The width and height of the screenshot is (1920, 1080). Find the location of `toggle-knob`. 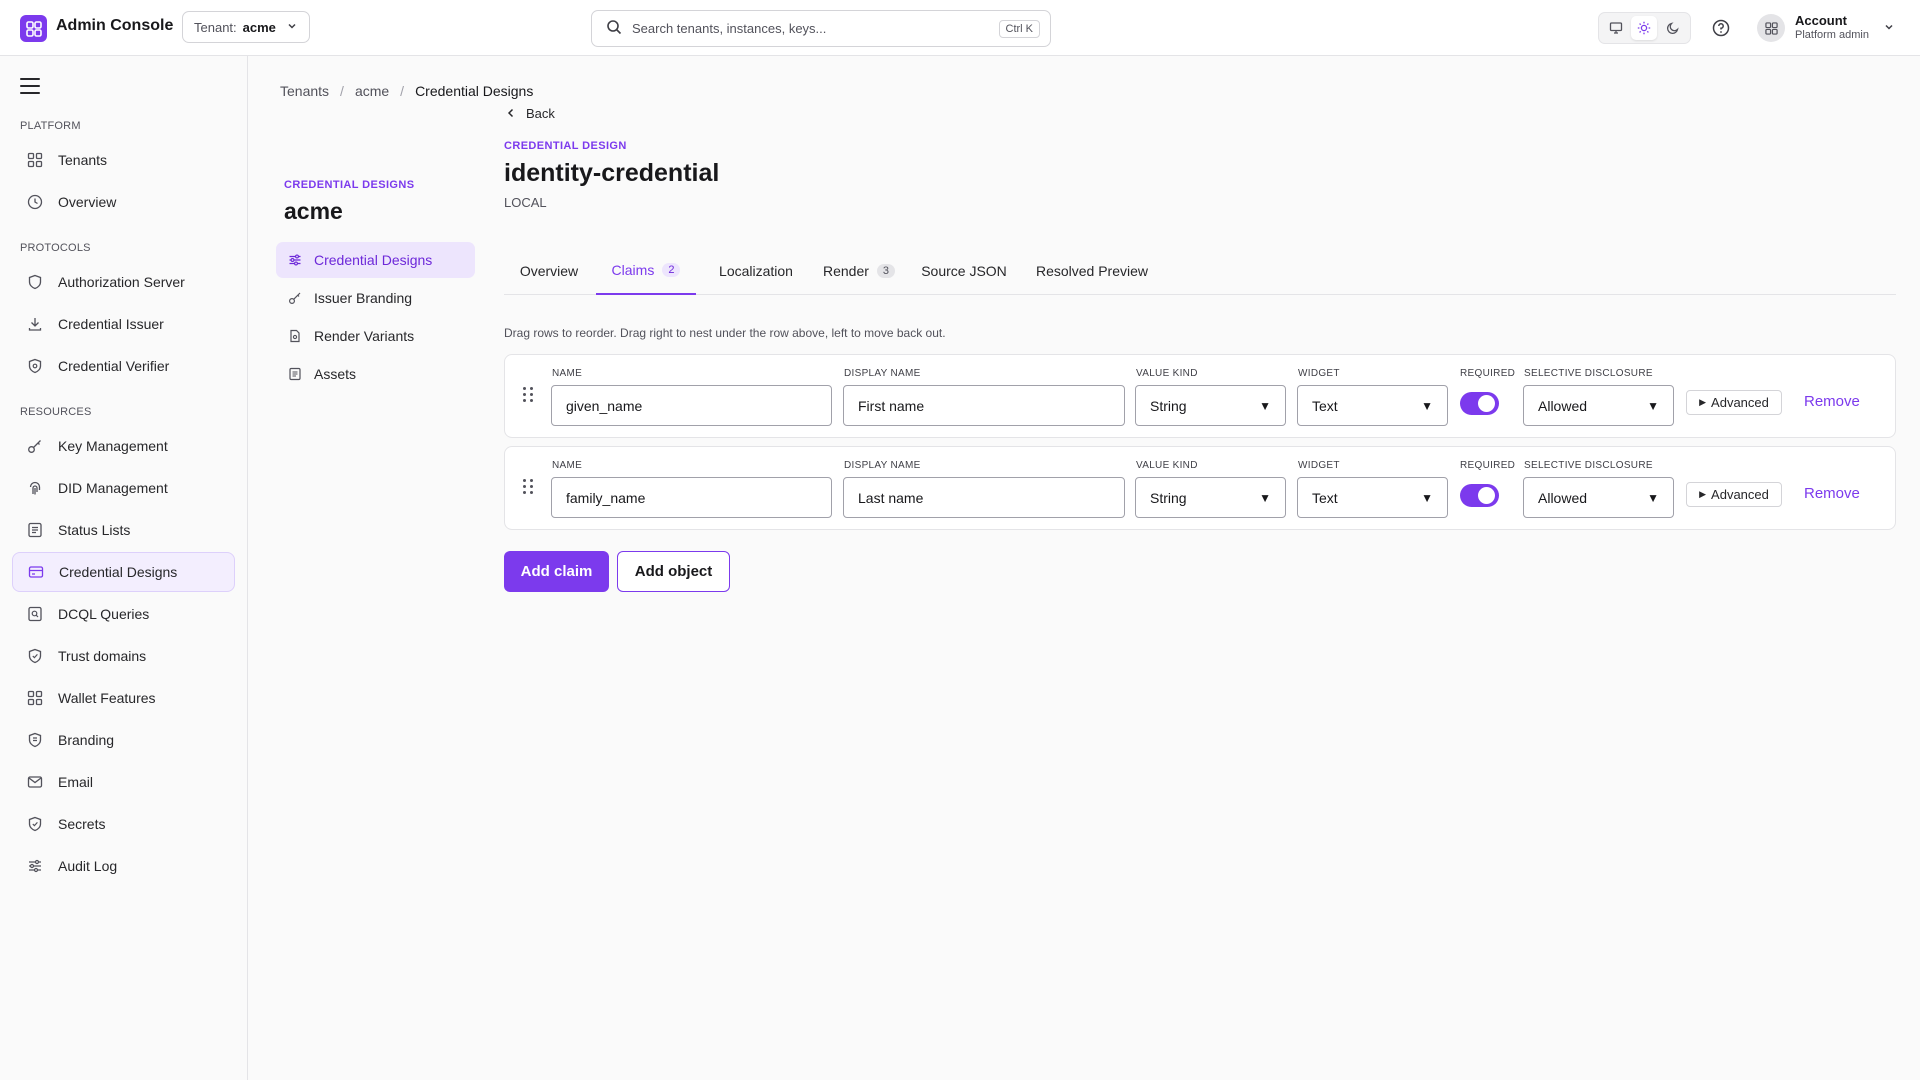

toggle-knob is located at coordinates (1486, 403).